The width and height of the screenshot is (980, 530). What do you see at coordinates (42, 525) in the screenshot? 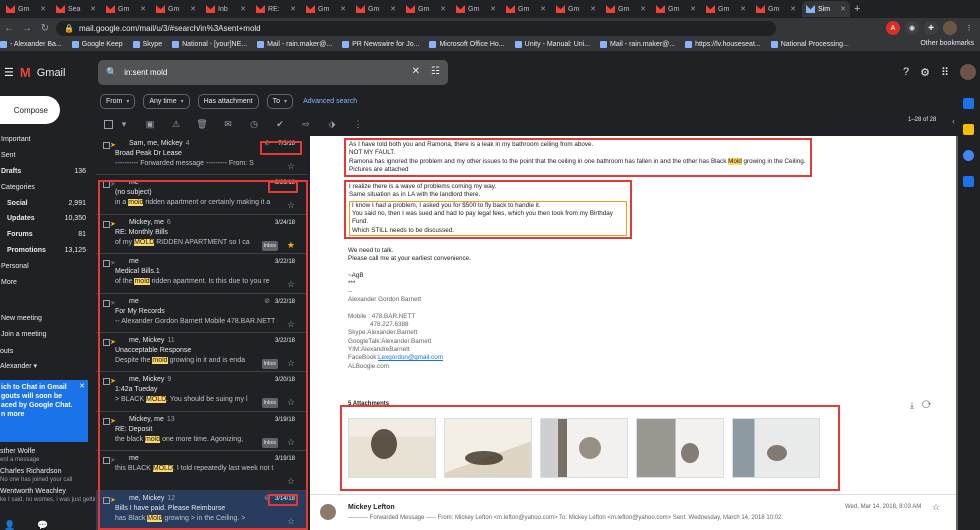
I see `chat-bubble-icon: 💬` at bounding box center [42, 525].